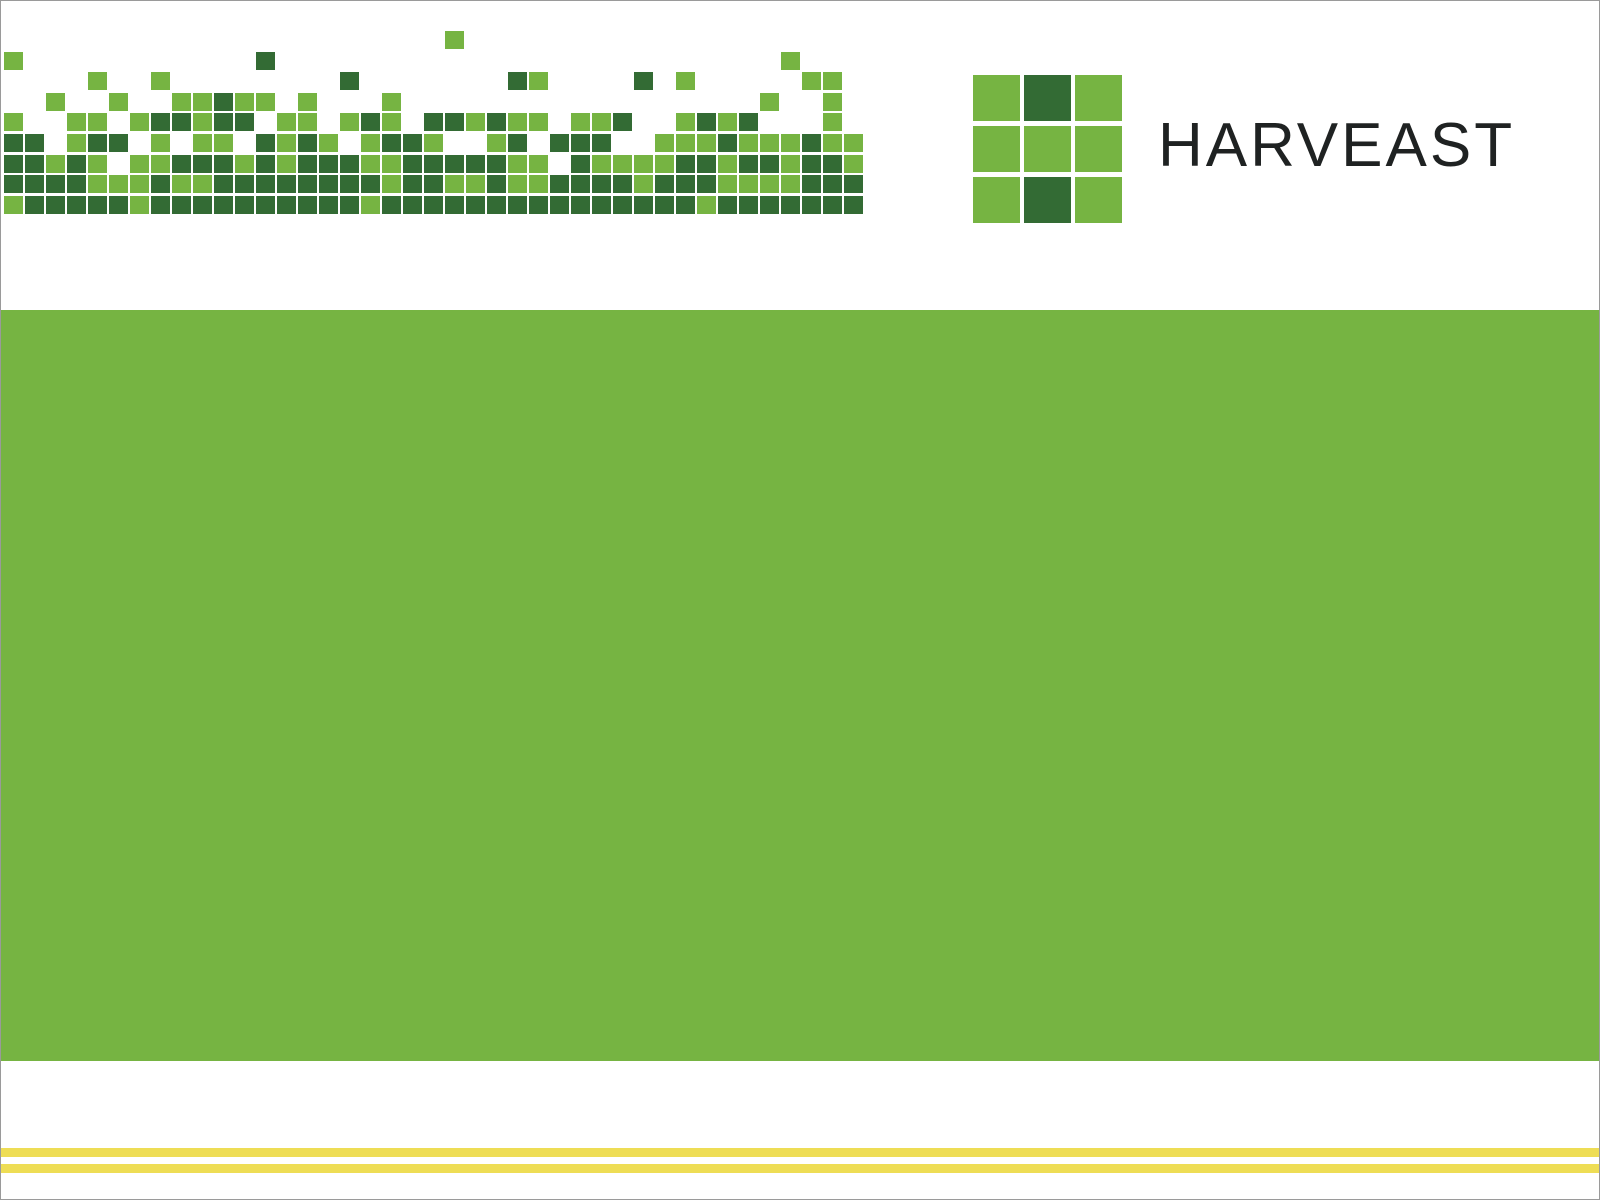  I want to click on harveast-logo-mark, so click(1049, 150).